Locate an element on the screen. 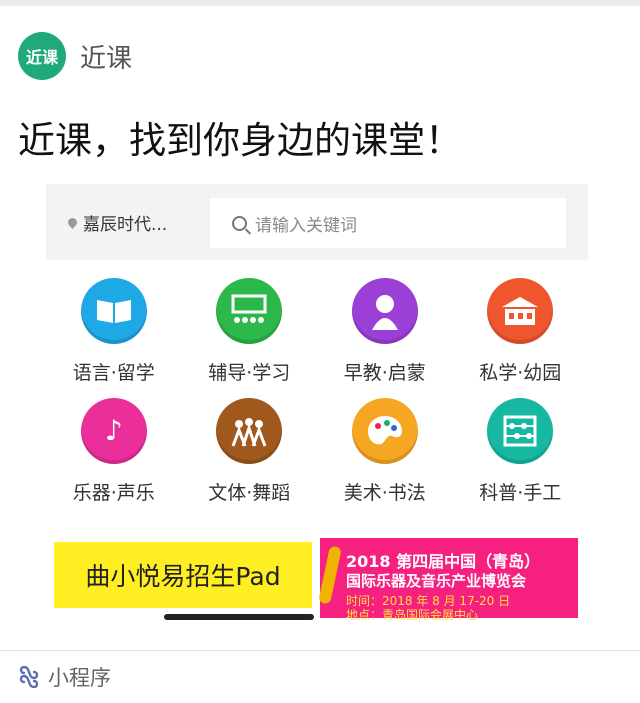  search-icon is located at coordinates (239, 223).